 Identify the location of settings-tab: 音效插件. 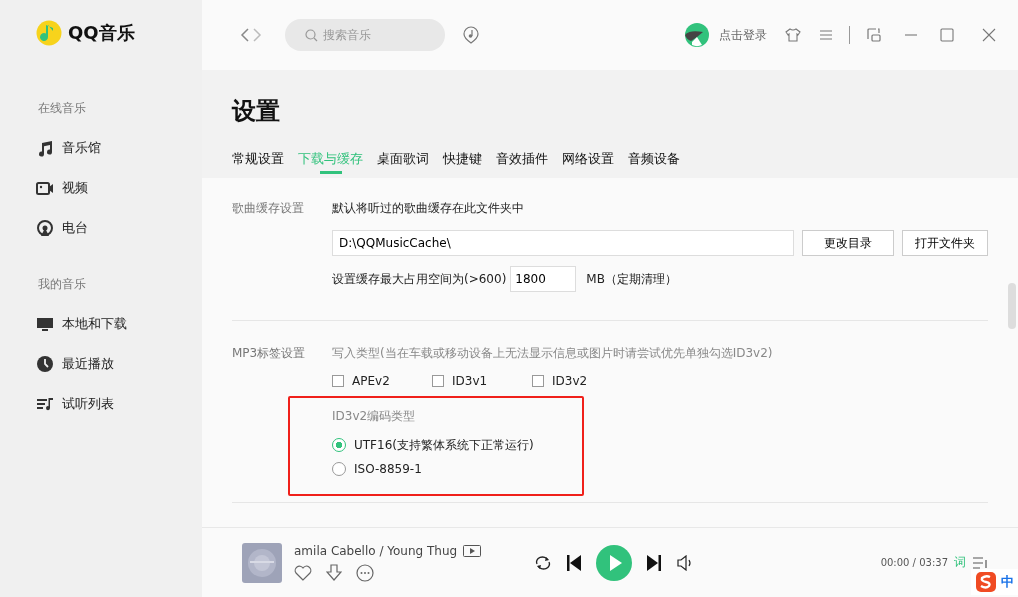
(522, 161).